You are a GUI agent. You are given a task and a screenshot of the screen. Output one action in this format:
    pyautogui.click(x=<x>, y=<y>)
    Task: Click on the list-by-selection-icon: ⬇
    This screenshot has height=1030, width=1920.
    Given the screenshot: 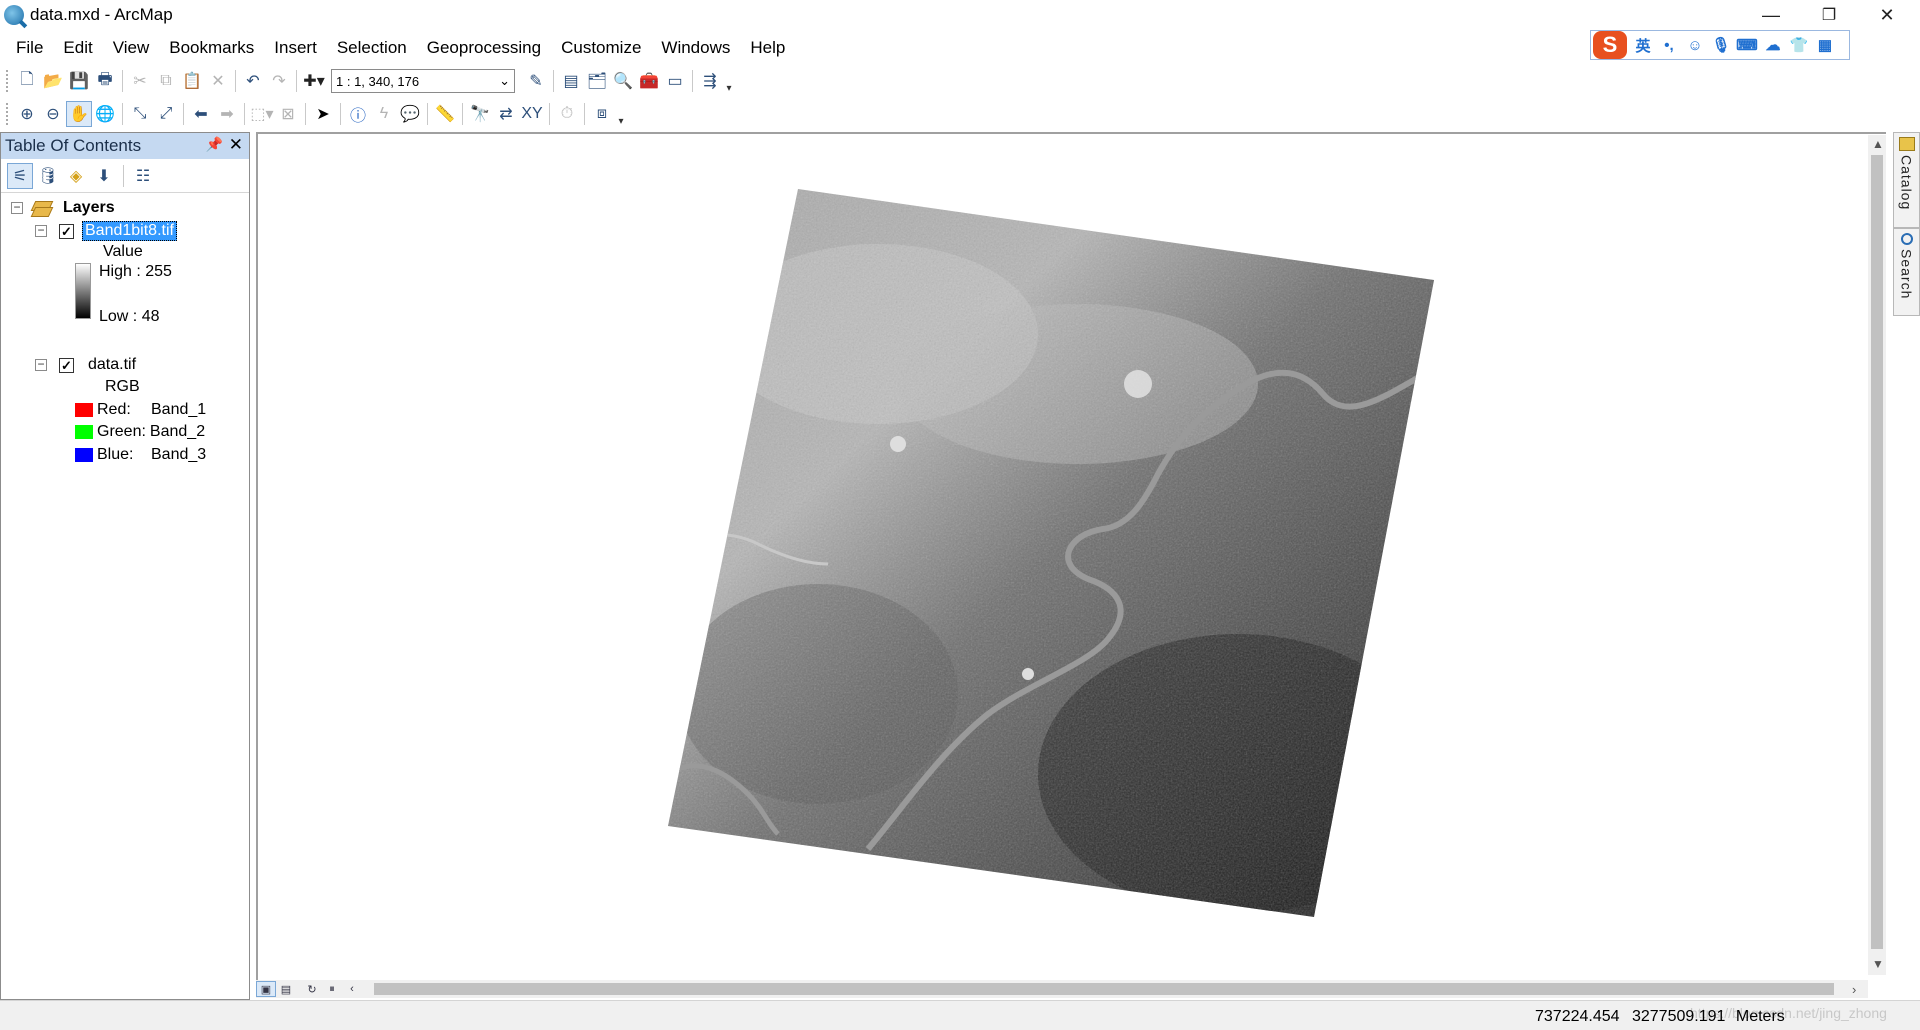 What is the action you would take?
    pyautogui.click(x=104, y=176)
    